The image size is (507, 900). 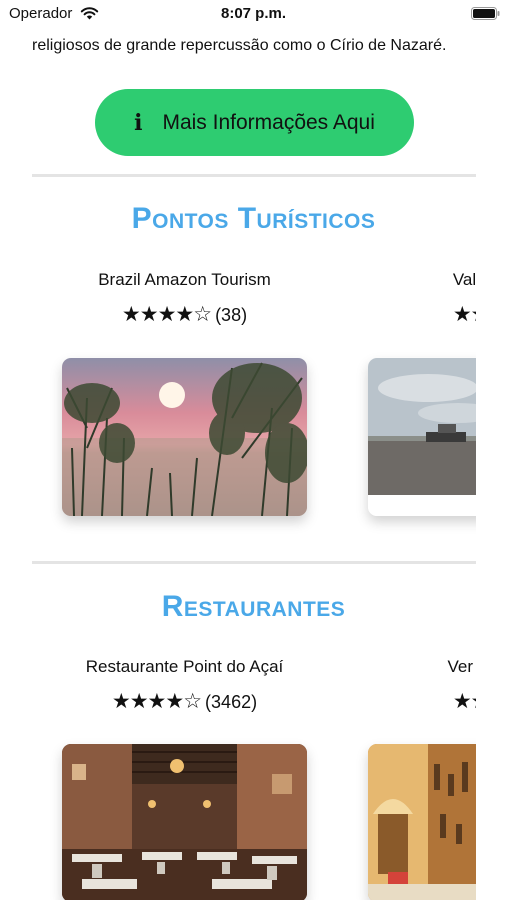 I want to click on card-image-acai-shop, so click(x=422, y=822).